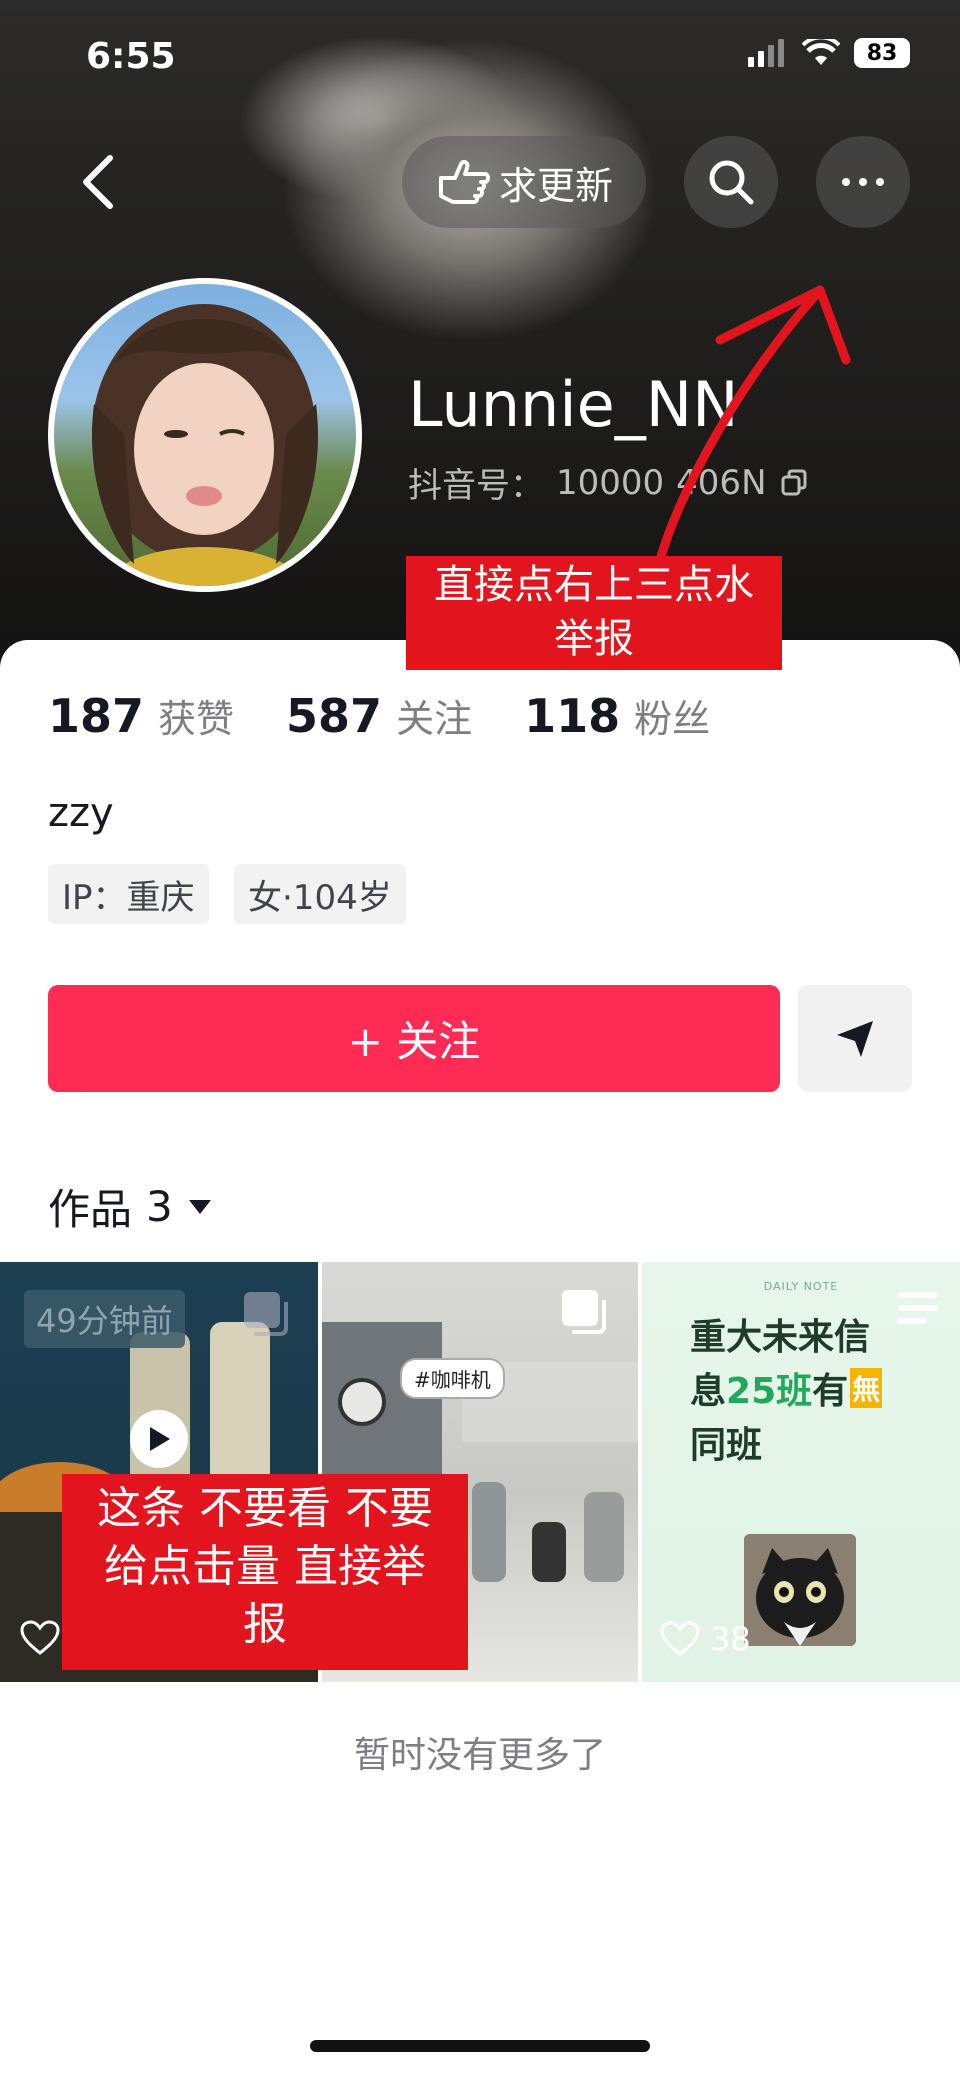 This screenshot has height=2079, width=960. I want to click on message-button, so click(855, 1038).